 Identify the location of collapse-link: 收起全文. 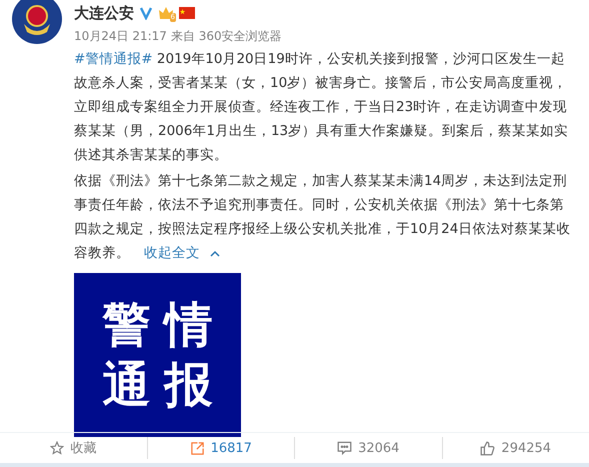
(182, 253).